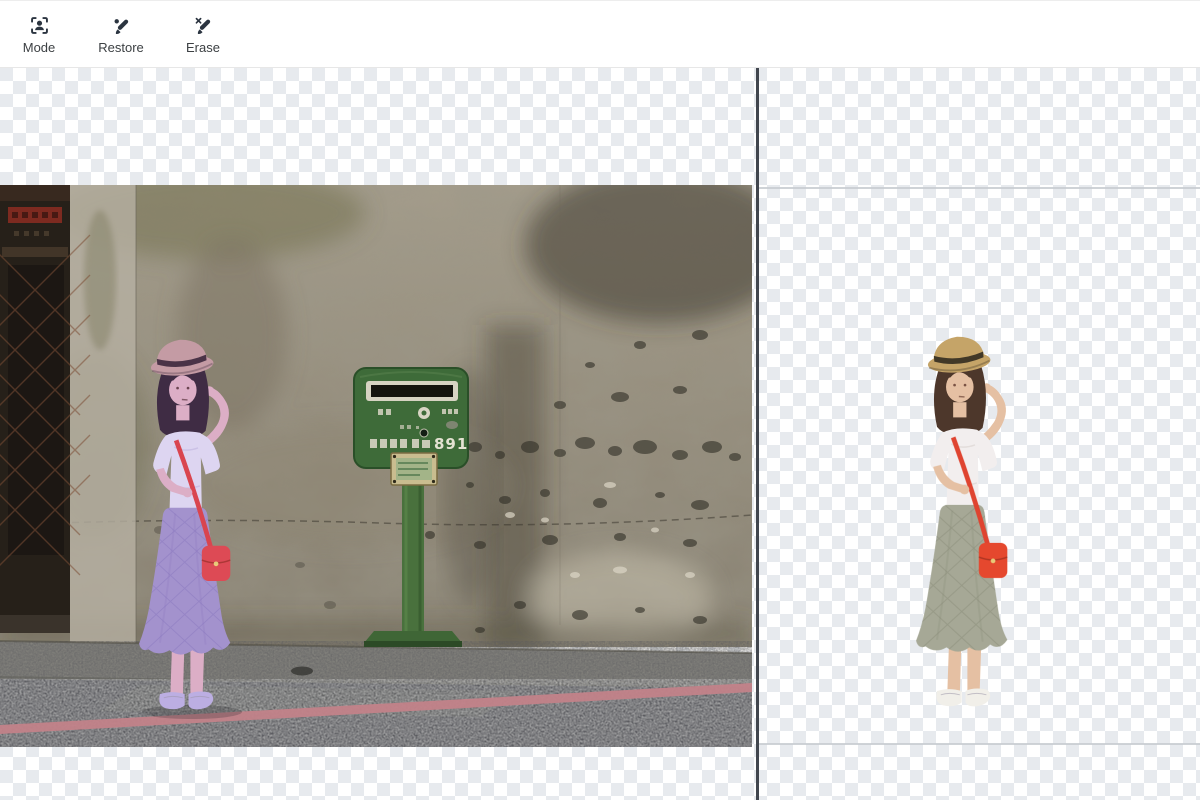  What do you see at coordinates (39, 47) in the screenshot?
I see `mode-label: Mode` at bounding box center [39, 47].